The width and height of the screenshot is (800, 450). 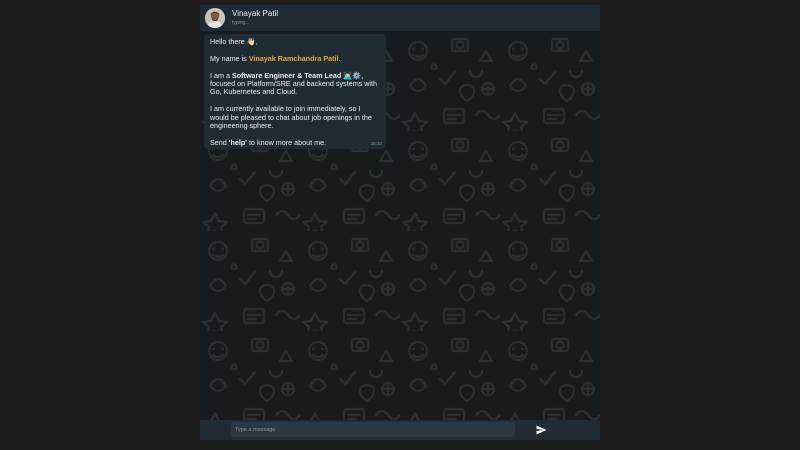 I want to click on message-help: Send 'help' to know more about me., so click(x=295, y=142).